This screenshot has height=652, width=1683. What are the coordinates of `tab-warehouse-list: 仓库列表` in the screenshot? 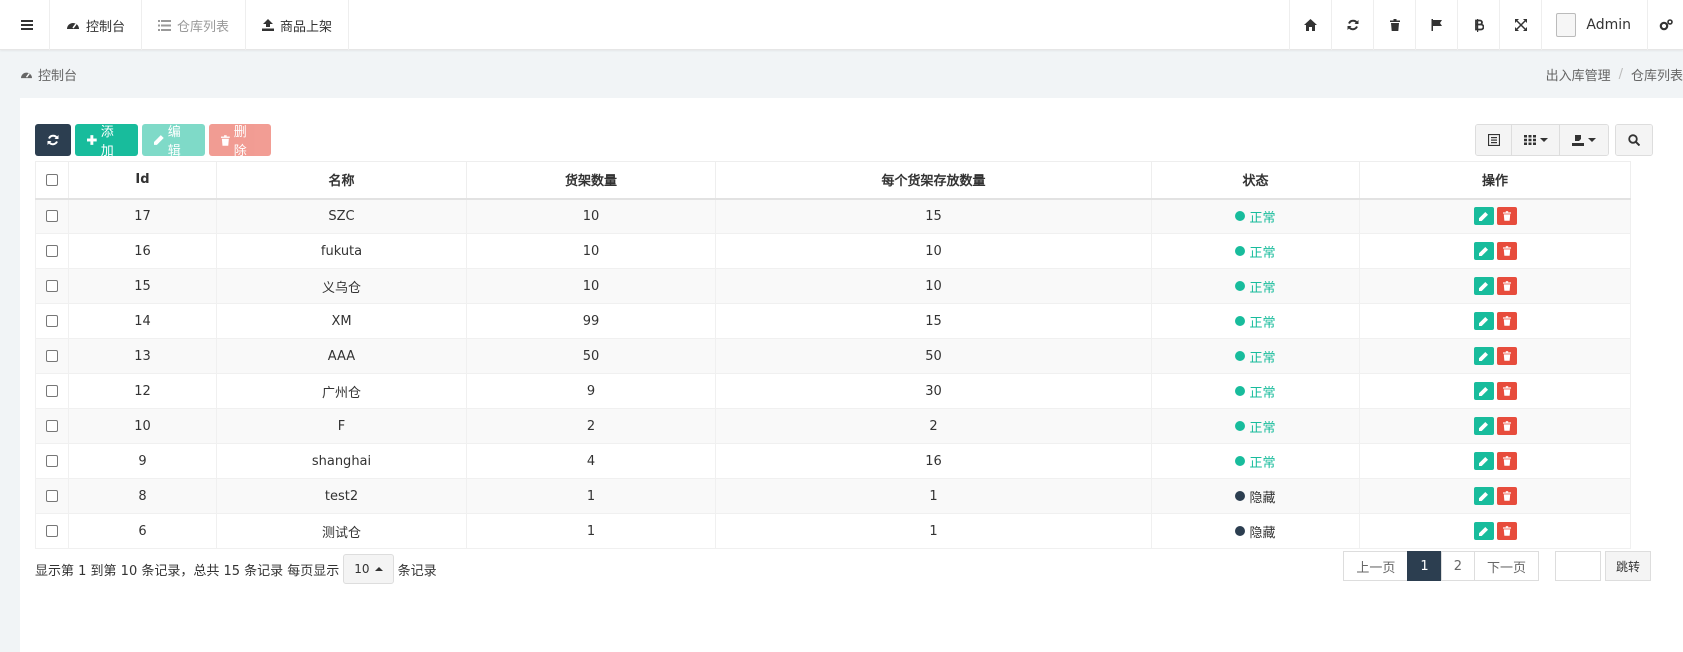 It's located at (194, 25).